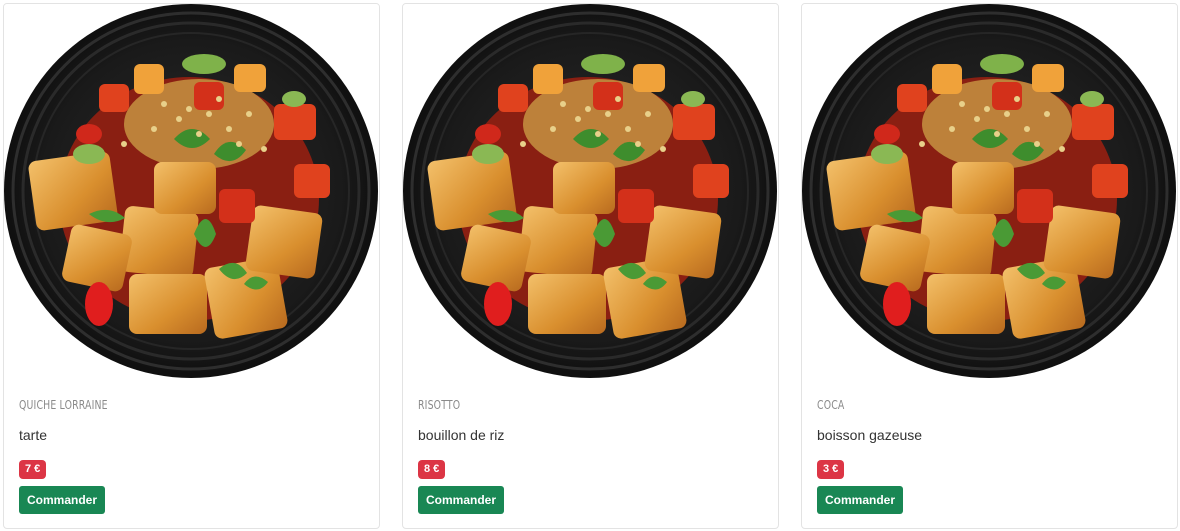  What do you see at coordinates (432, 469) in the screenshot?
I see `price-badge: 8 €` at bounding box center [432, 469].